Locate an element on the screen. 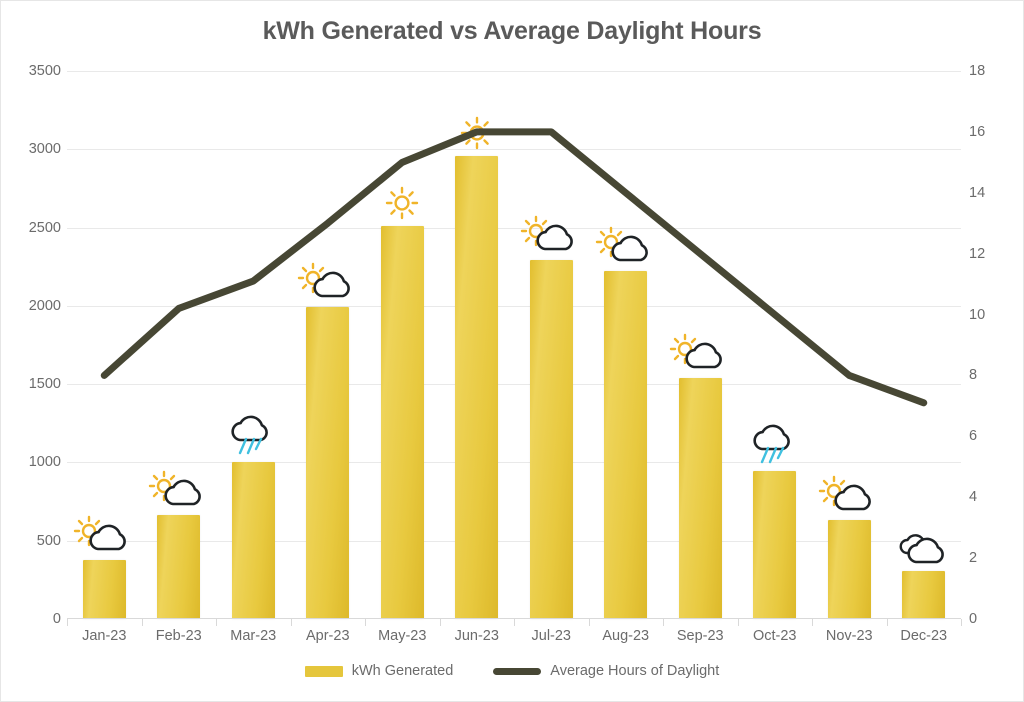 This screenshot has width=1024, height=702. y-axis-right-tick-label: 14 is located at coordinates (977, 192).